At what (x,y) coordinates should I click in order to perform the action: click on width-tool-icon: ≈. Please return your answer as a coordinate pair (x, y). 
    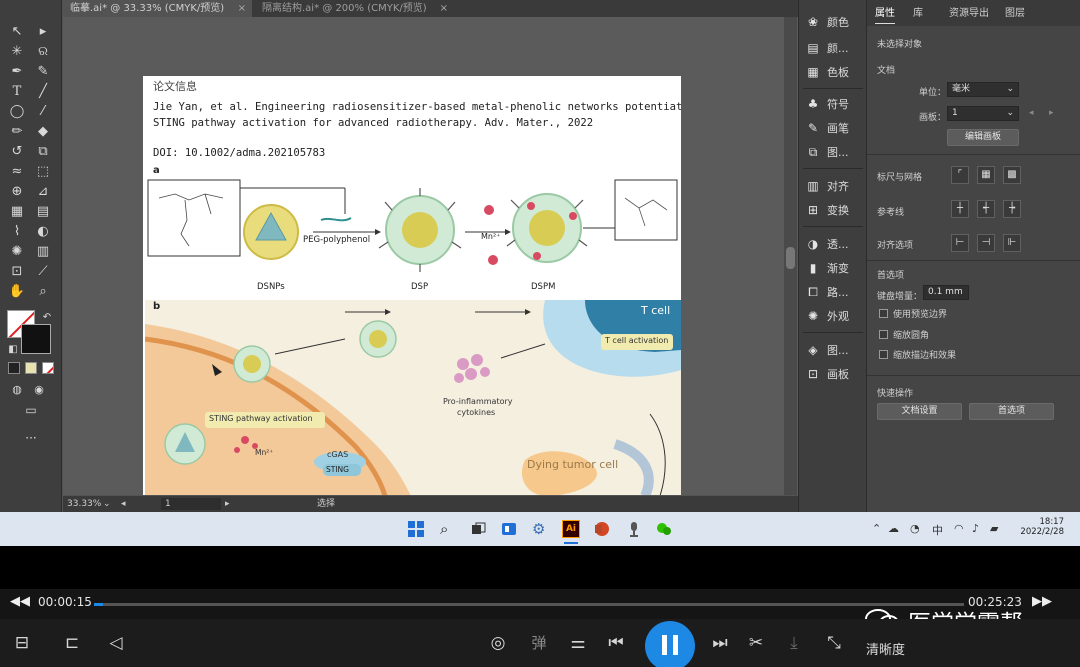
    Looking at the image, I should click on (17, 172).